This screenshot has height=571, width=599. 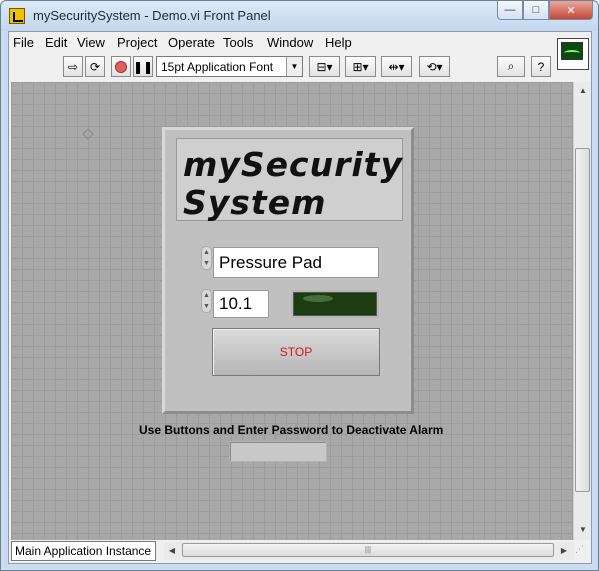 I want to click on search-icon: ⌕, so click(x=511, y=66).